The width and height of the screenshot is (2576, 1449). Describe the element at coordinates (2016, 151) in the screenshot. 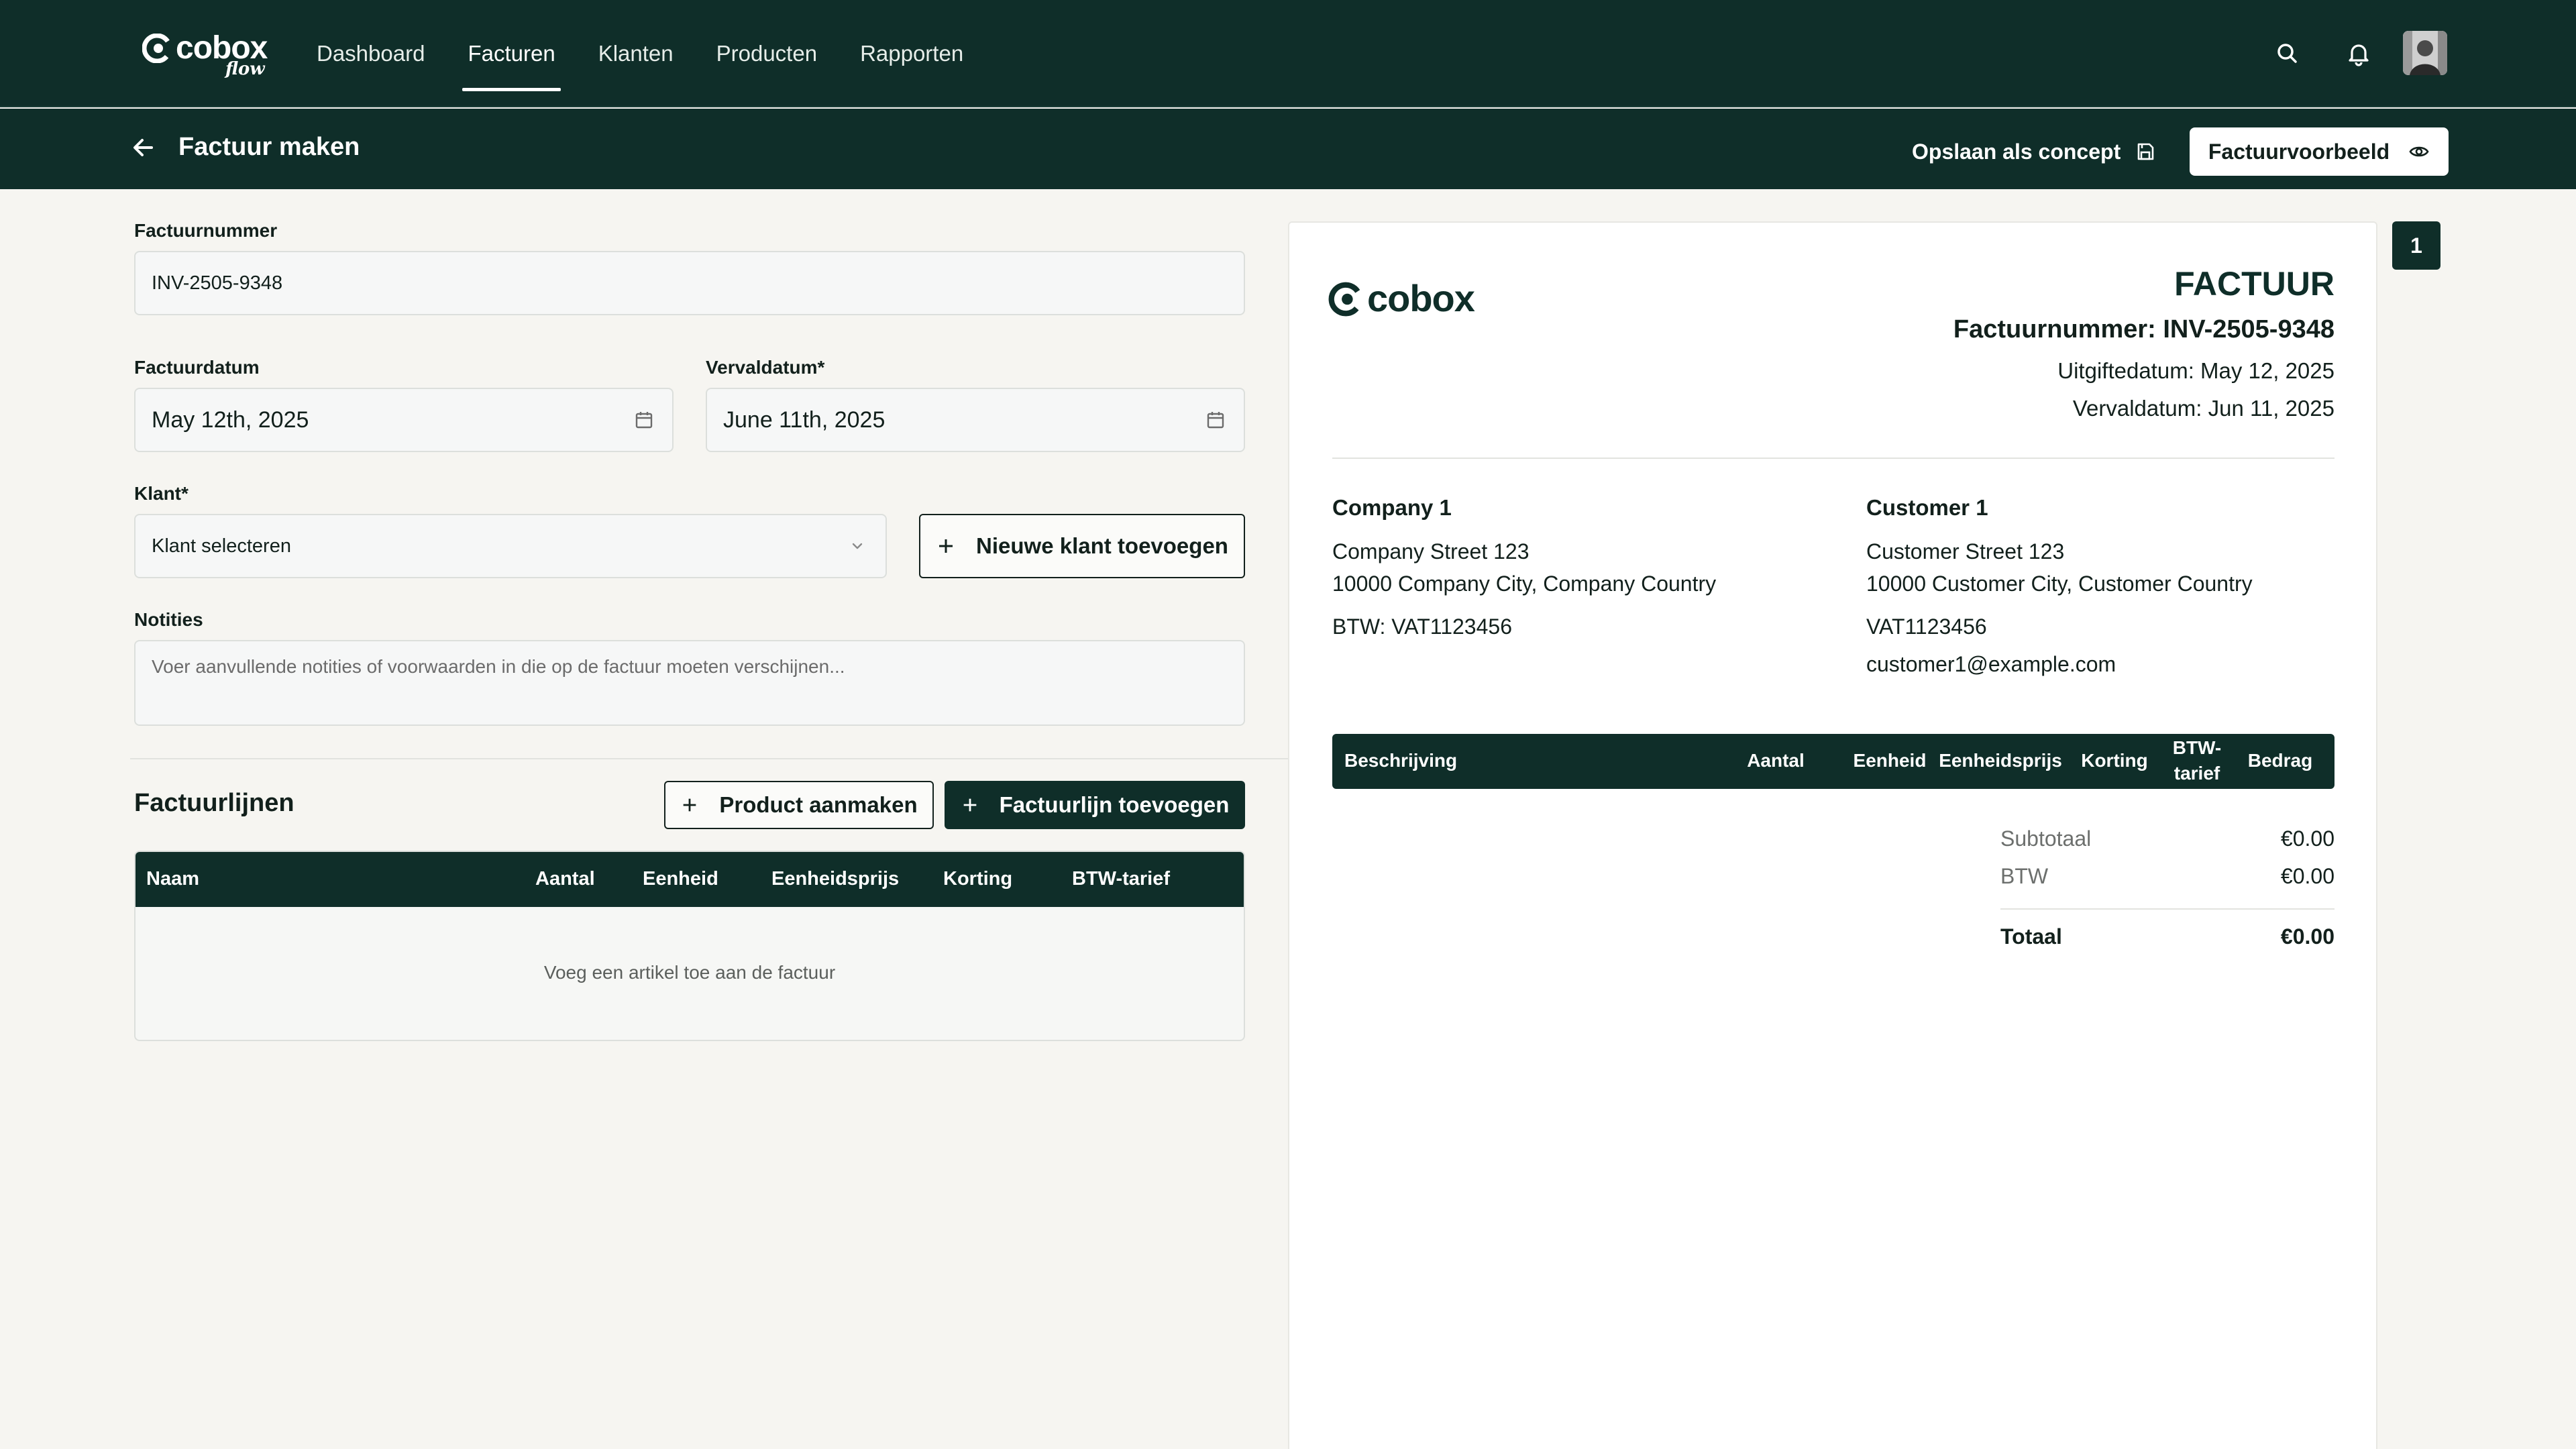

I see `save-draft-label: Opslaan als concept` at that location.